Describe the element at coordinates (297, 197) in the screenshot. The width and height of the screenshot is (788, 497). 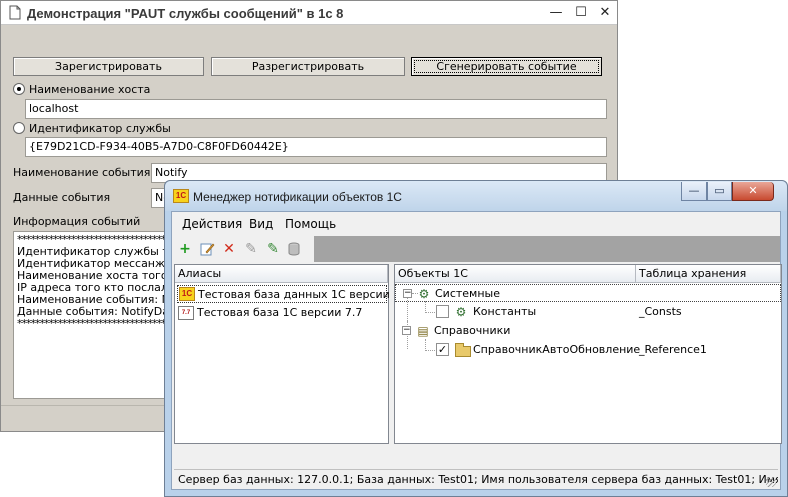
I see `manager-title: Менеджер нотификации объектов 1С` at that location.